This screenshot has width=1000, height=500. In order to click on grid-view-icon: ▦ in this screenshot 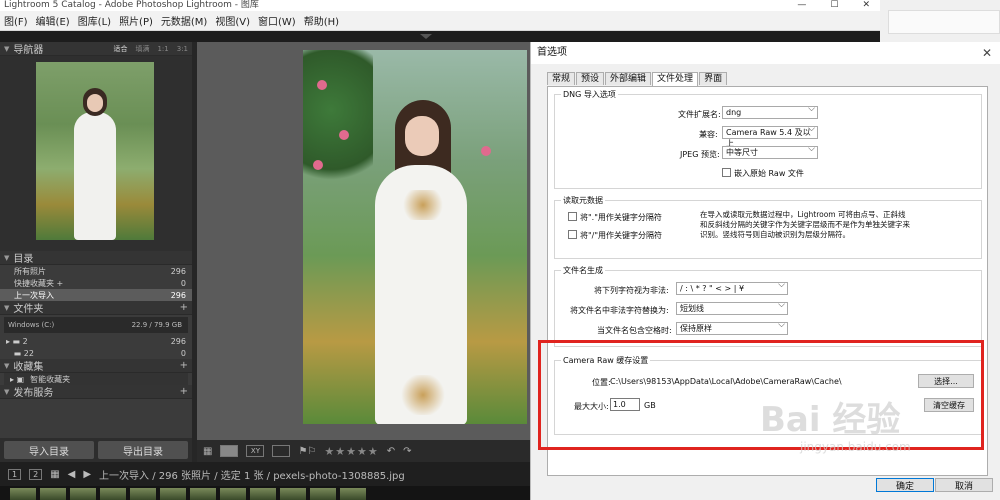, I will do `click(207, 451)`.